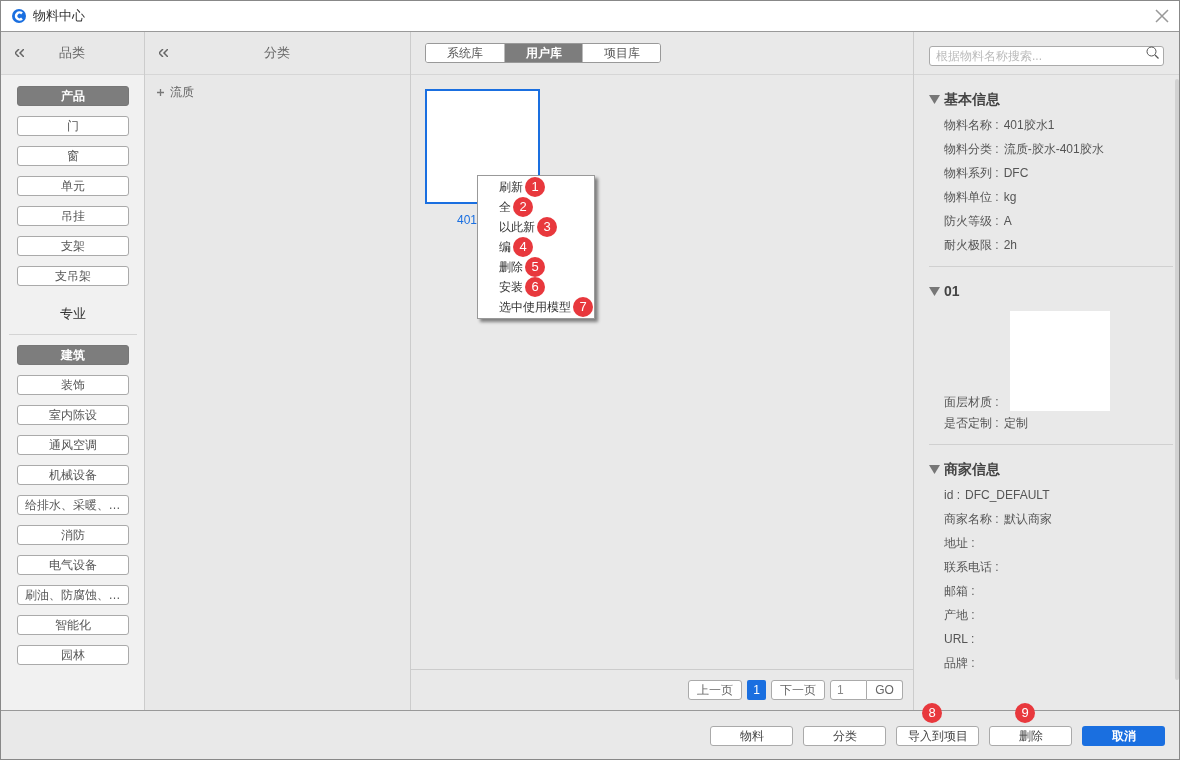 The height and width of the screenshot is (760, 1180). I want to click on menu-item: 编, so click(505, 247).